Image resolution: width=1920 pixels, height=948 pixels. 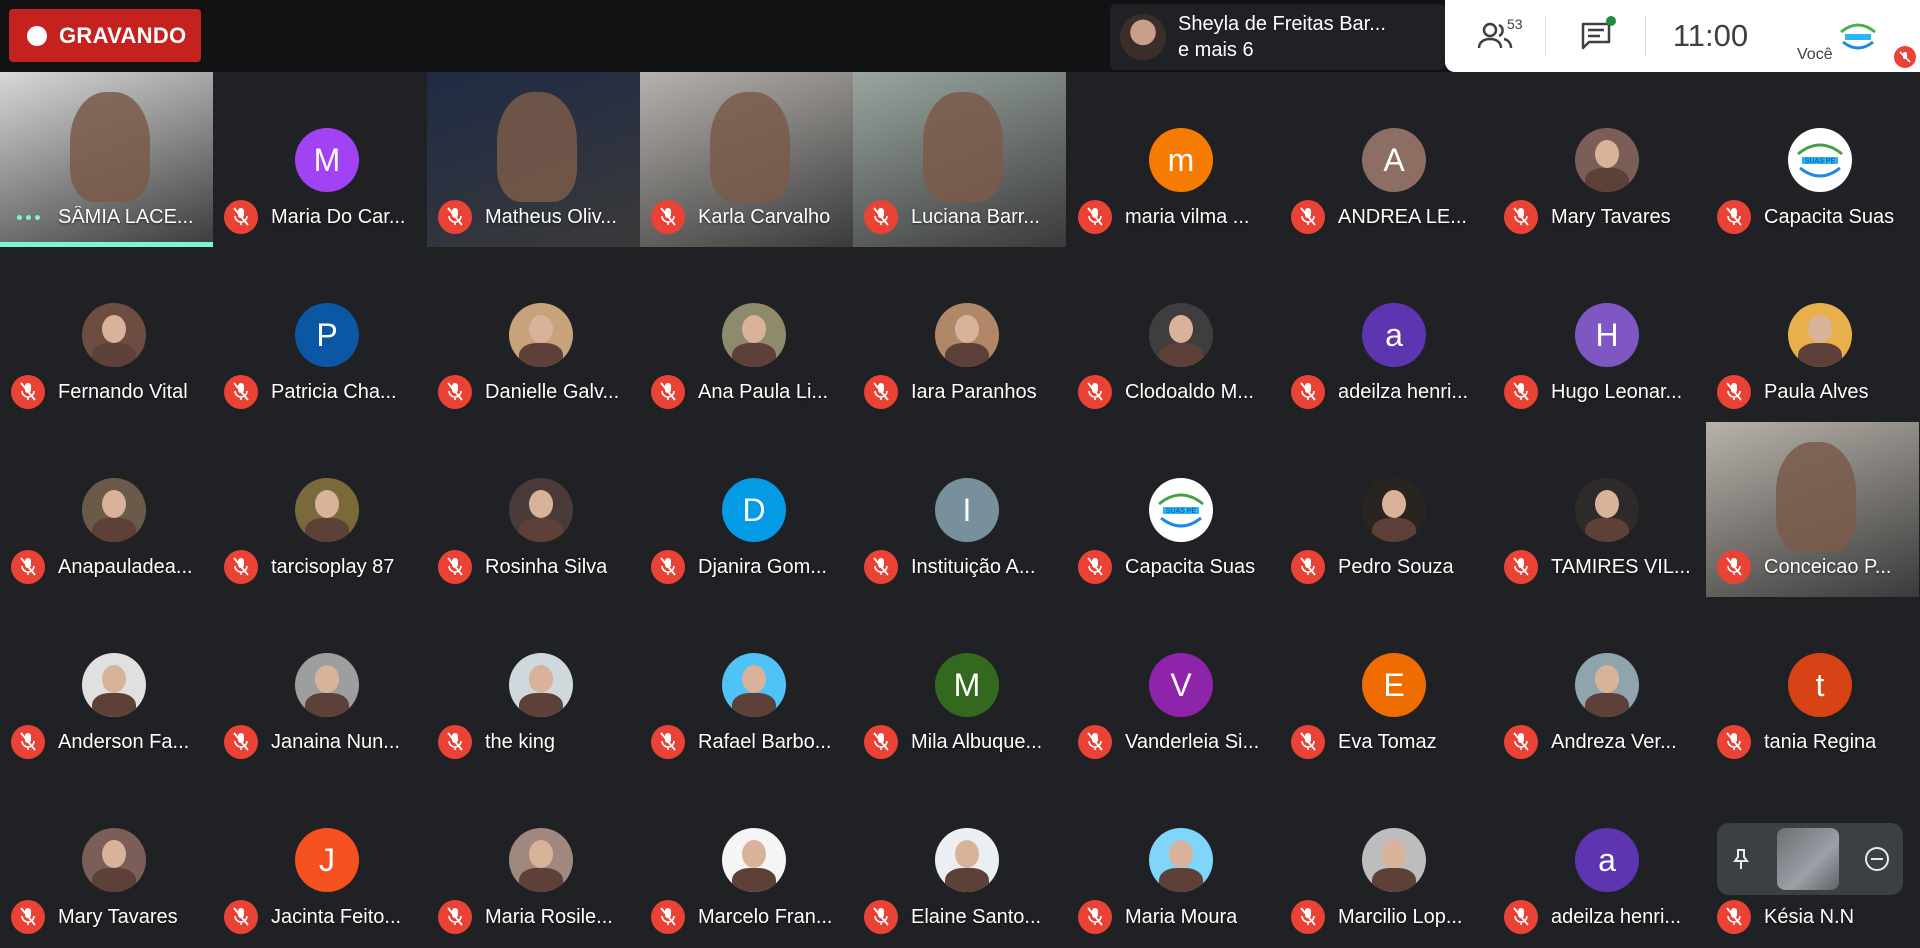 What do you see at coordinates (118, 916) in the screenshot?
I see `participant-name: Mary Tavares` at bounding box center [118, 916].